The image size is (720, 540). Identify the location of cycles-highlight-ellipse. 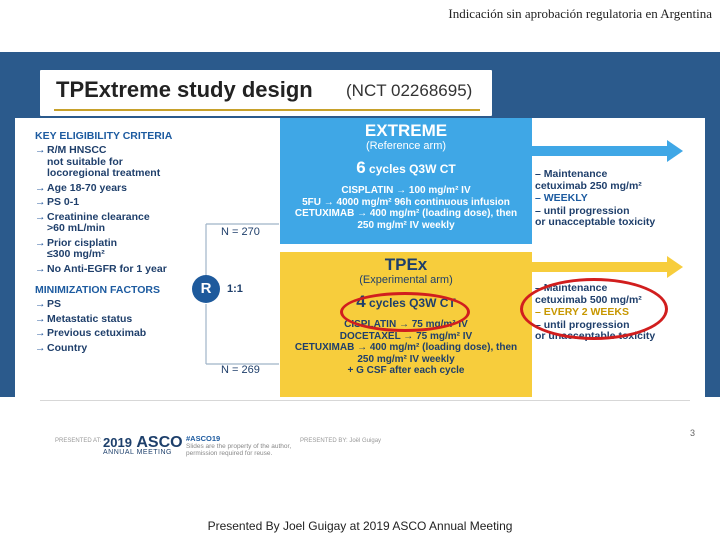
(405, 312).